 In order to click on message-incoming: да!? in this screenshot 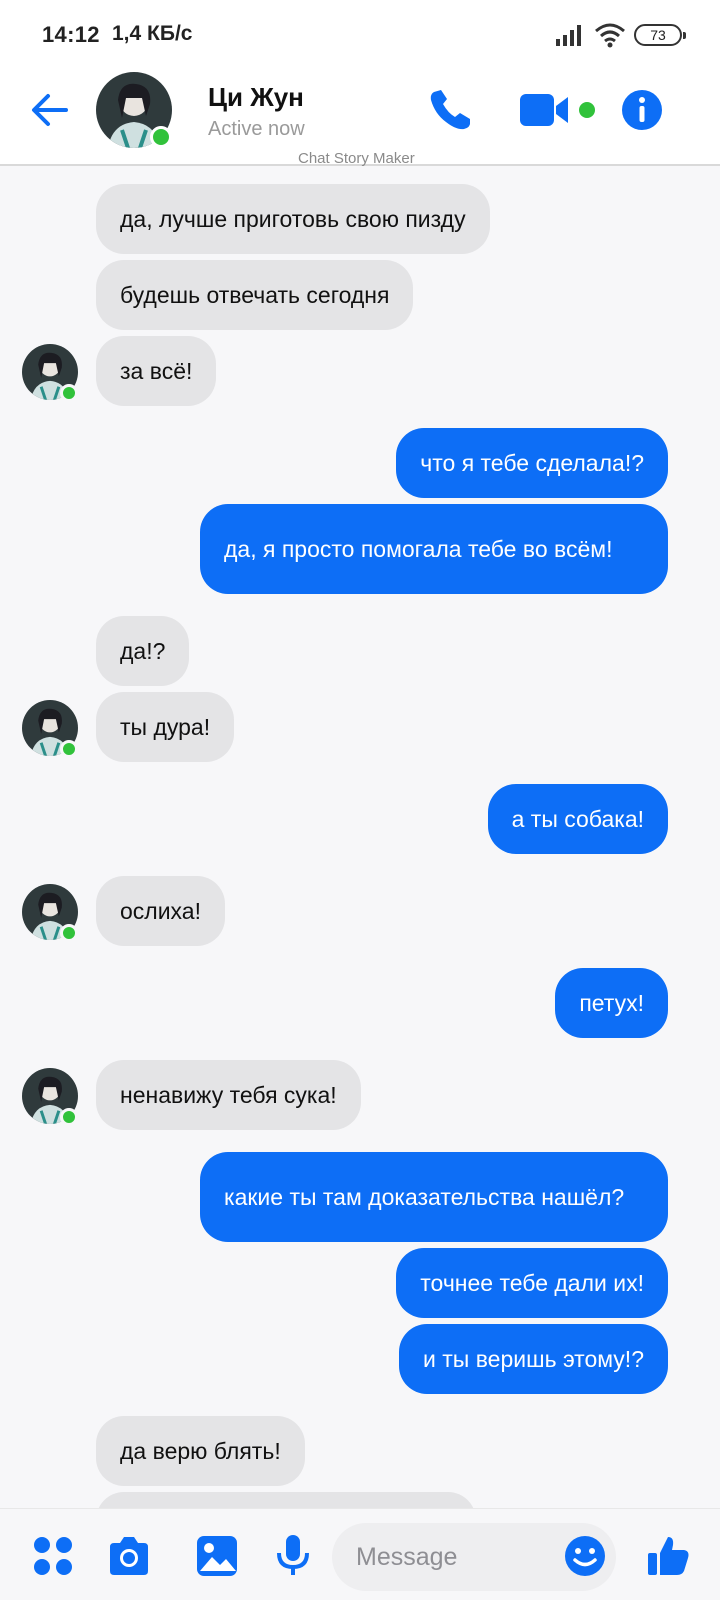, I will do `click(143, 651)`.